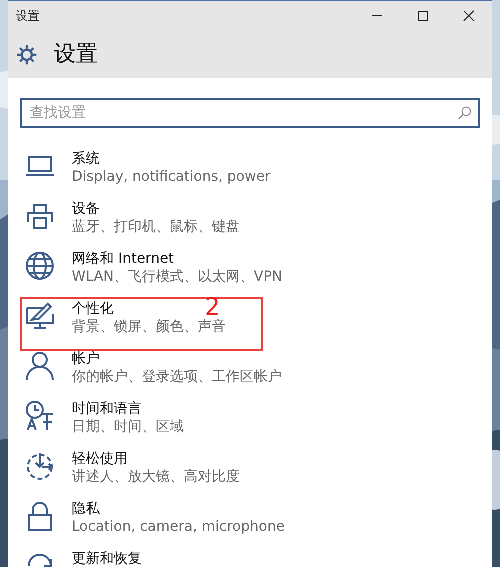 The image size is (500, 567). What do you see at coordinates (250, 475) in the screenshot?
I see `settings-item: 轻松使用 讲述人、放大镜、高对比度` at bounding box center [250, 475].